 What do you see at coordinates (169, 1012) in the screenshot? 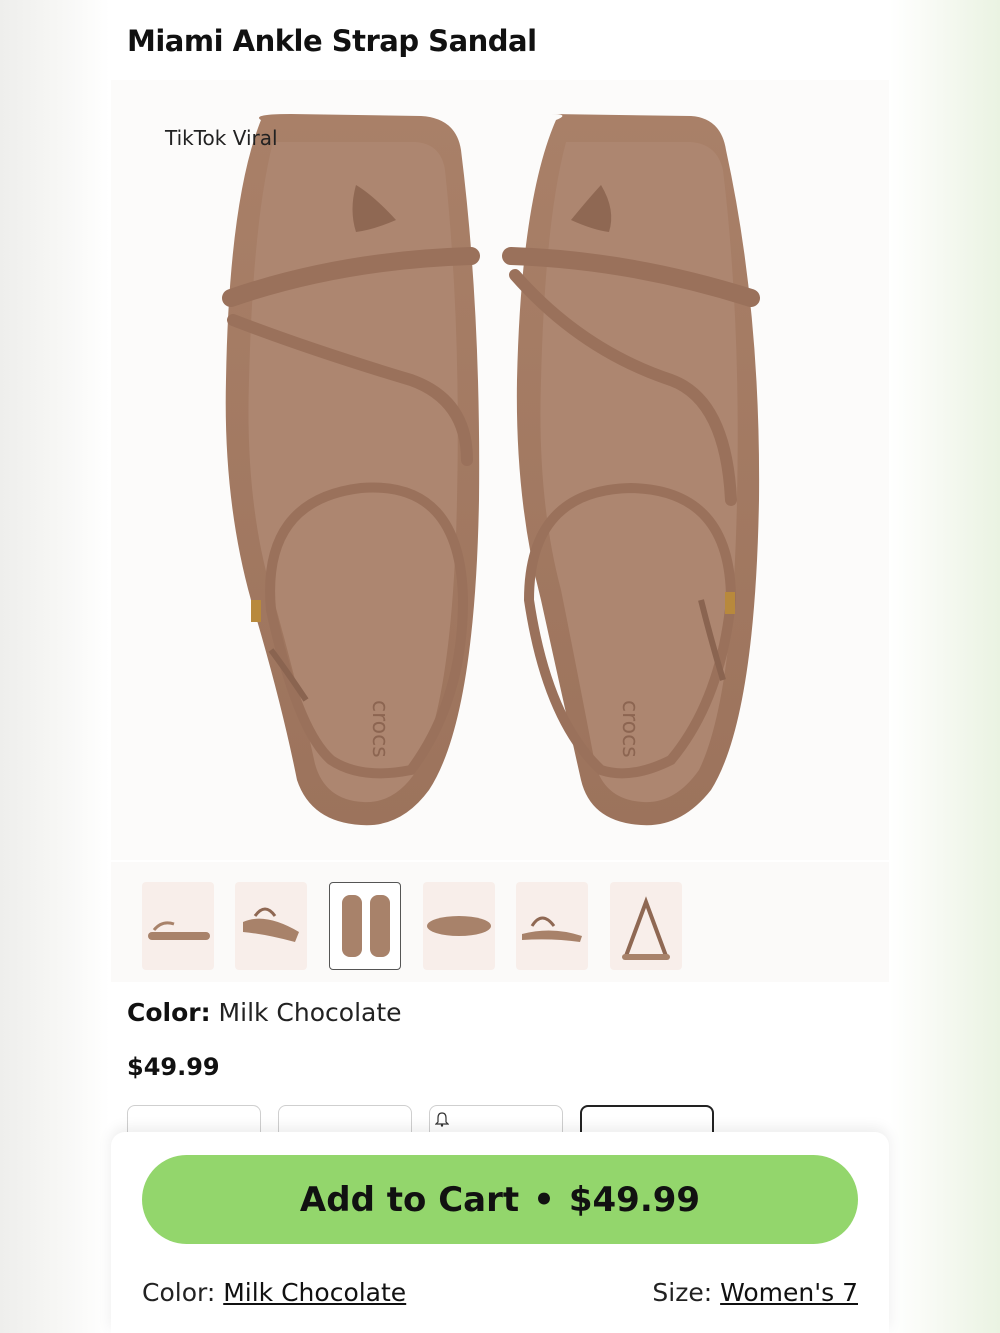
I see `color-label: Color:` at bounding box center [169, 1012].